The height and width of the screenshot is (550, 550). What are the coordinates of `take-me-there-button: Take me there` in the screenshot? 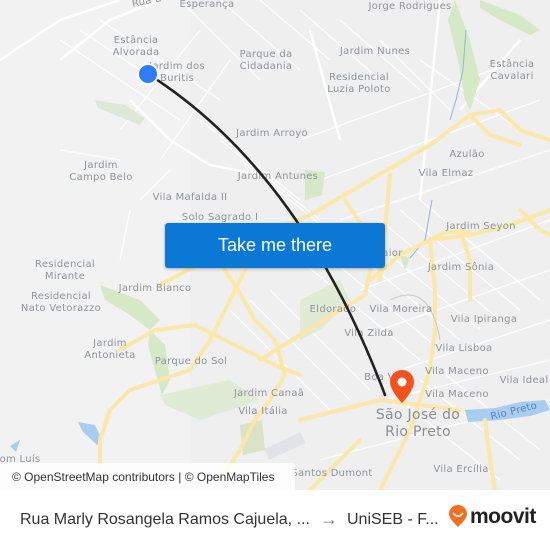 It's located at (275, 245).